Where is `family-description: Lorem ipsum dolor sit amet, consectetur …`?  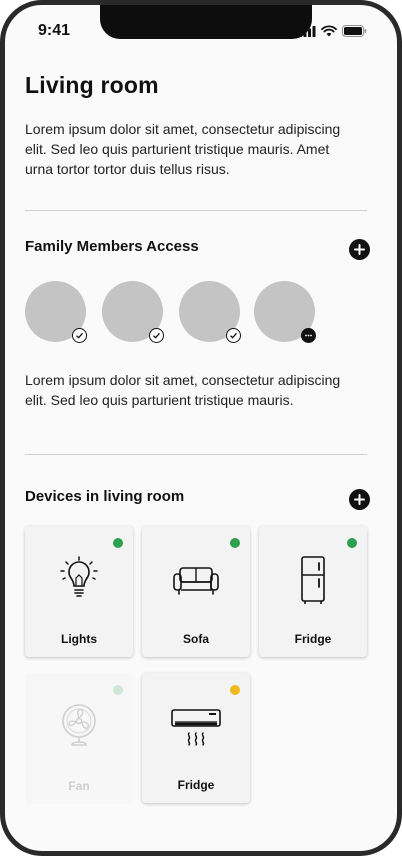 family-description: Lorem ipsum dolor sit amet, consectetur … is located at coordinates (183, 390).